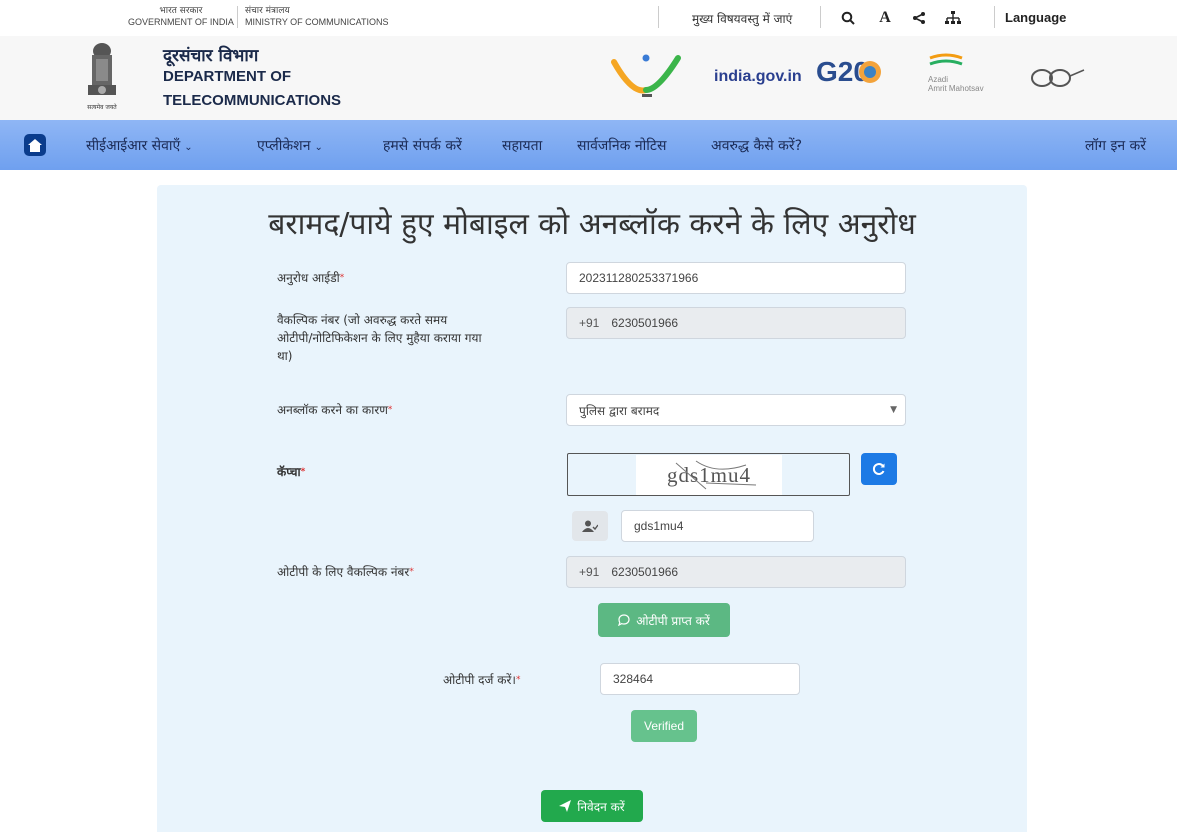  I want to click on government-of-india-label: भारत सरकार GOVERNMENT OF INDIA, so click(181, 17).